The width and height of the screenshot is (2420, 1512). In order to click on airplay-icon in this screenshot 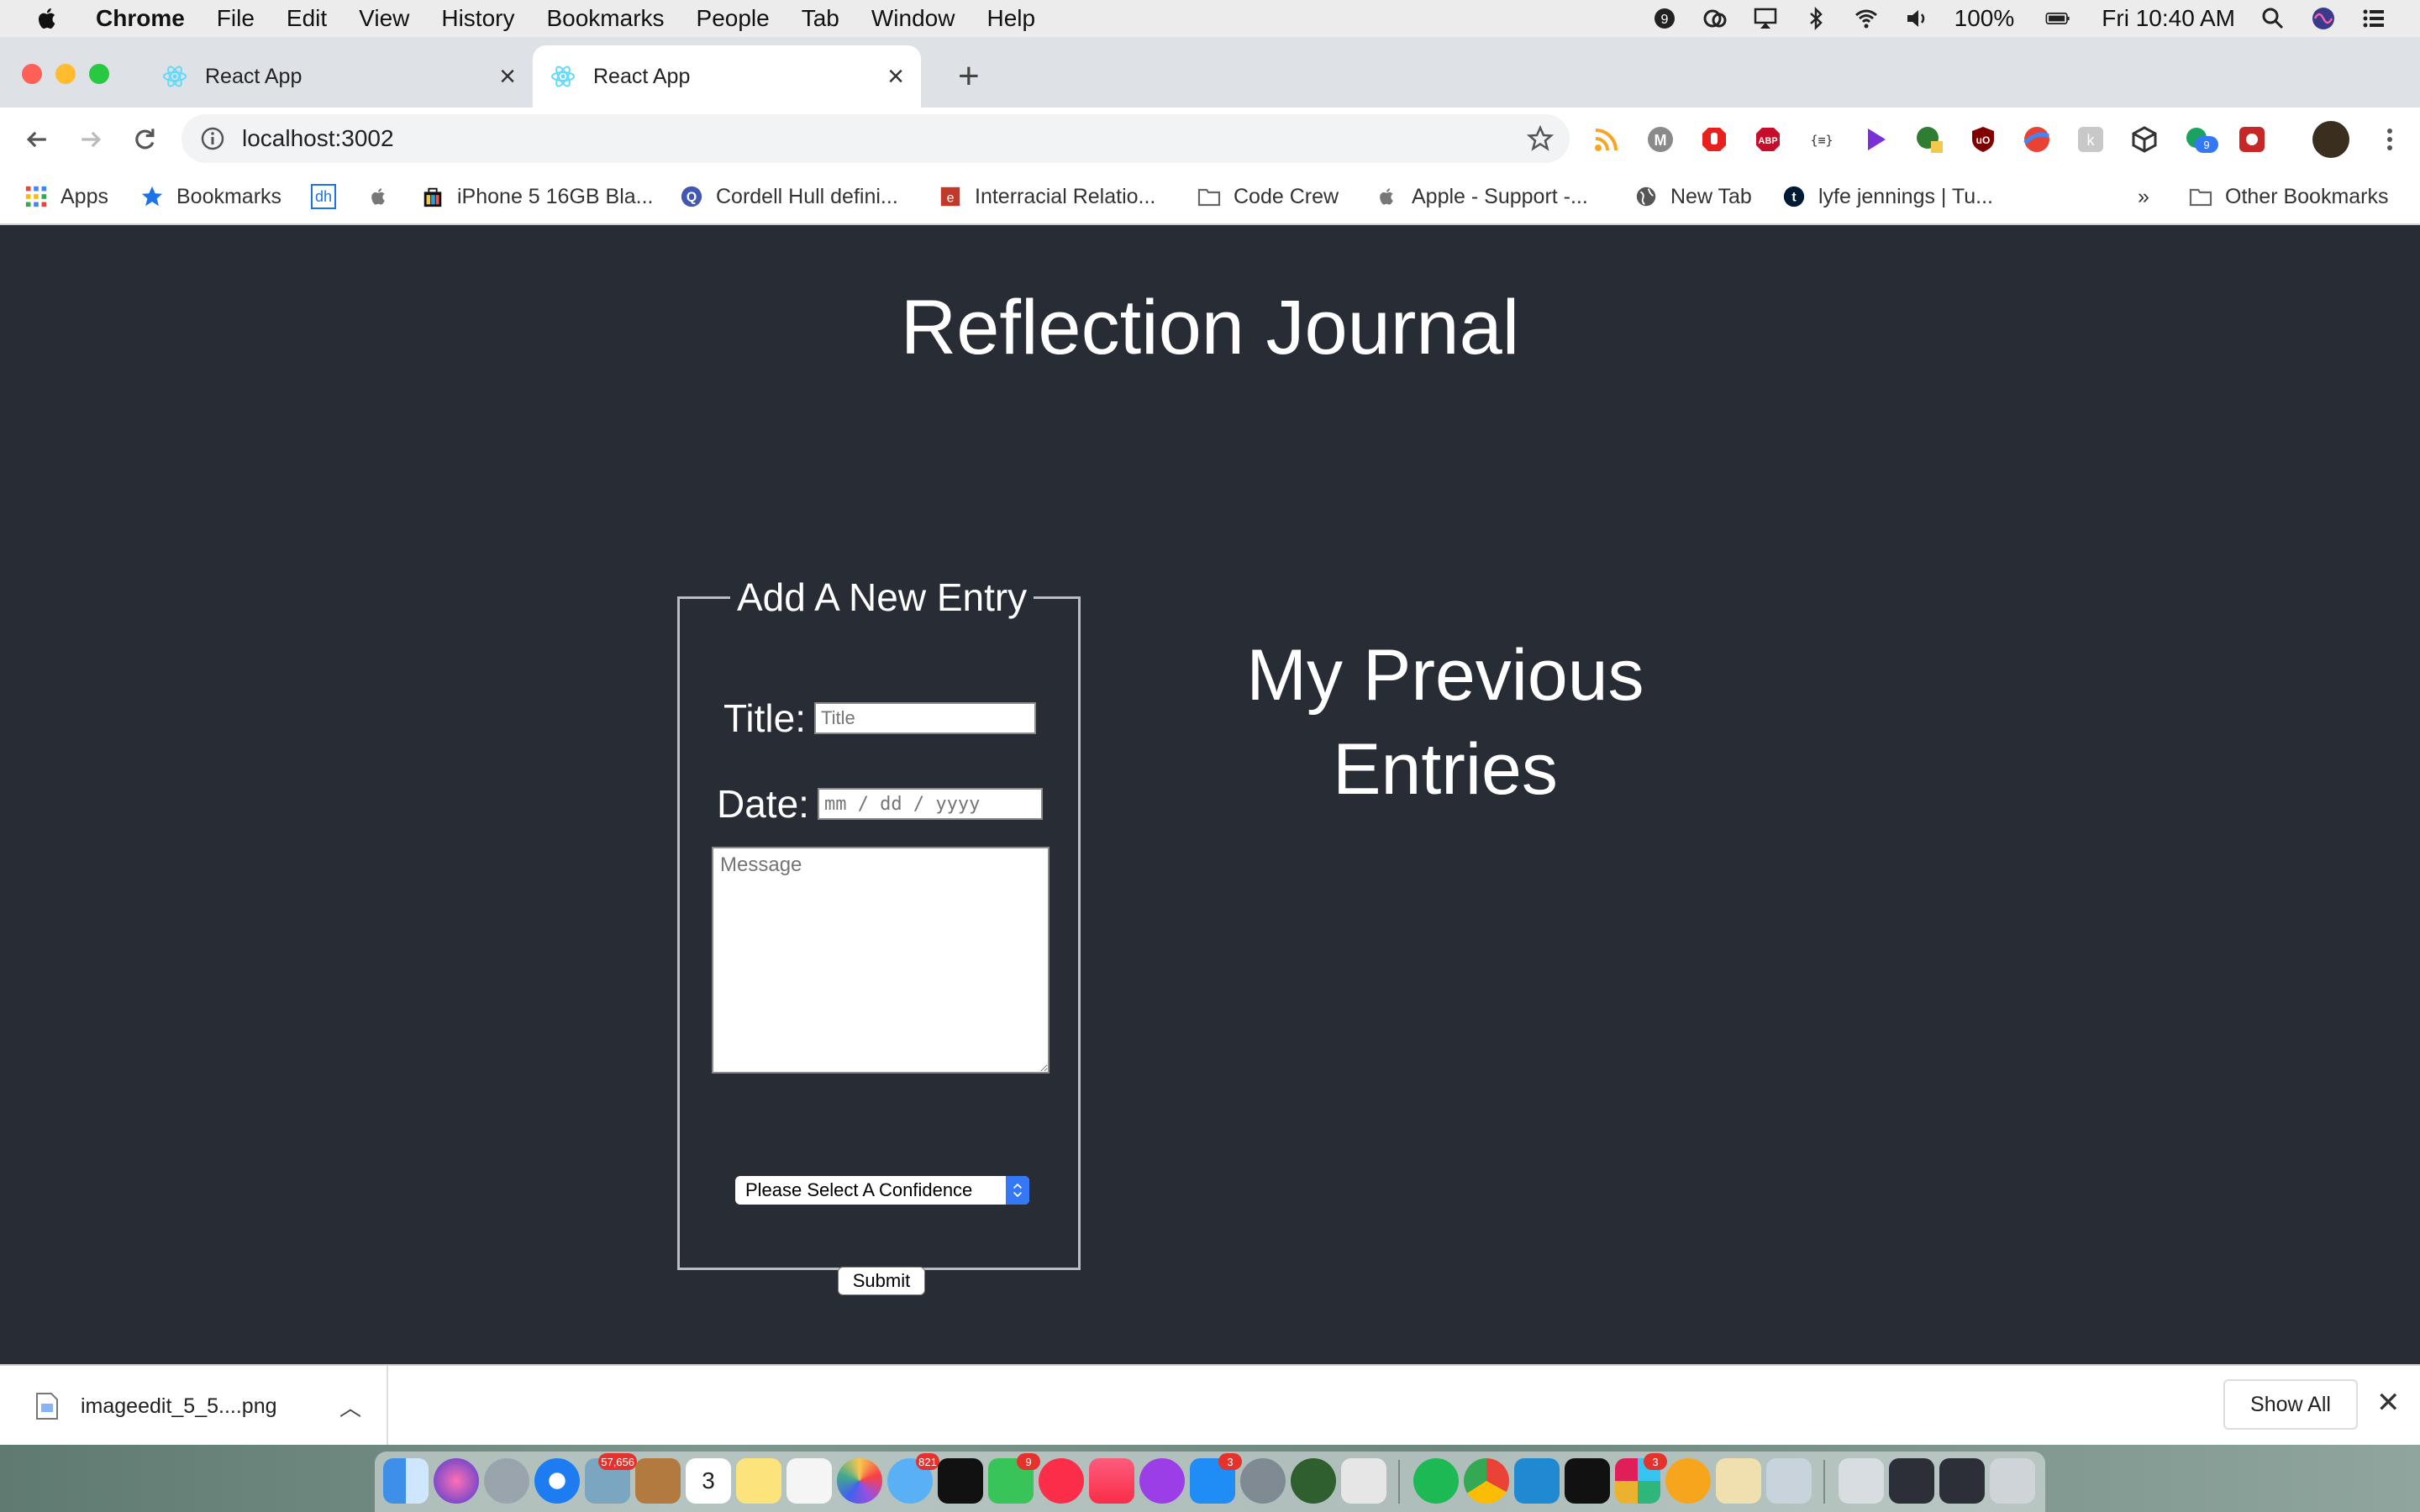, I will do `click(1765, 18)`.